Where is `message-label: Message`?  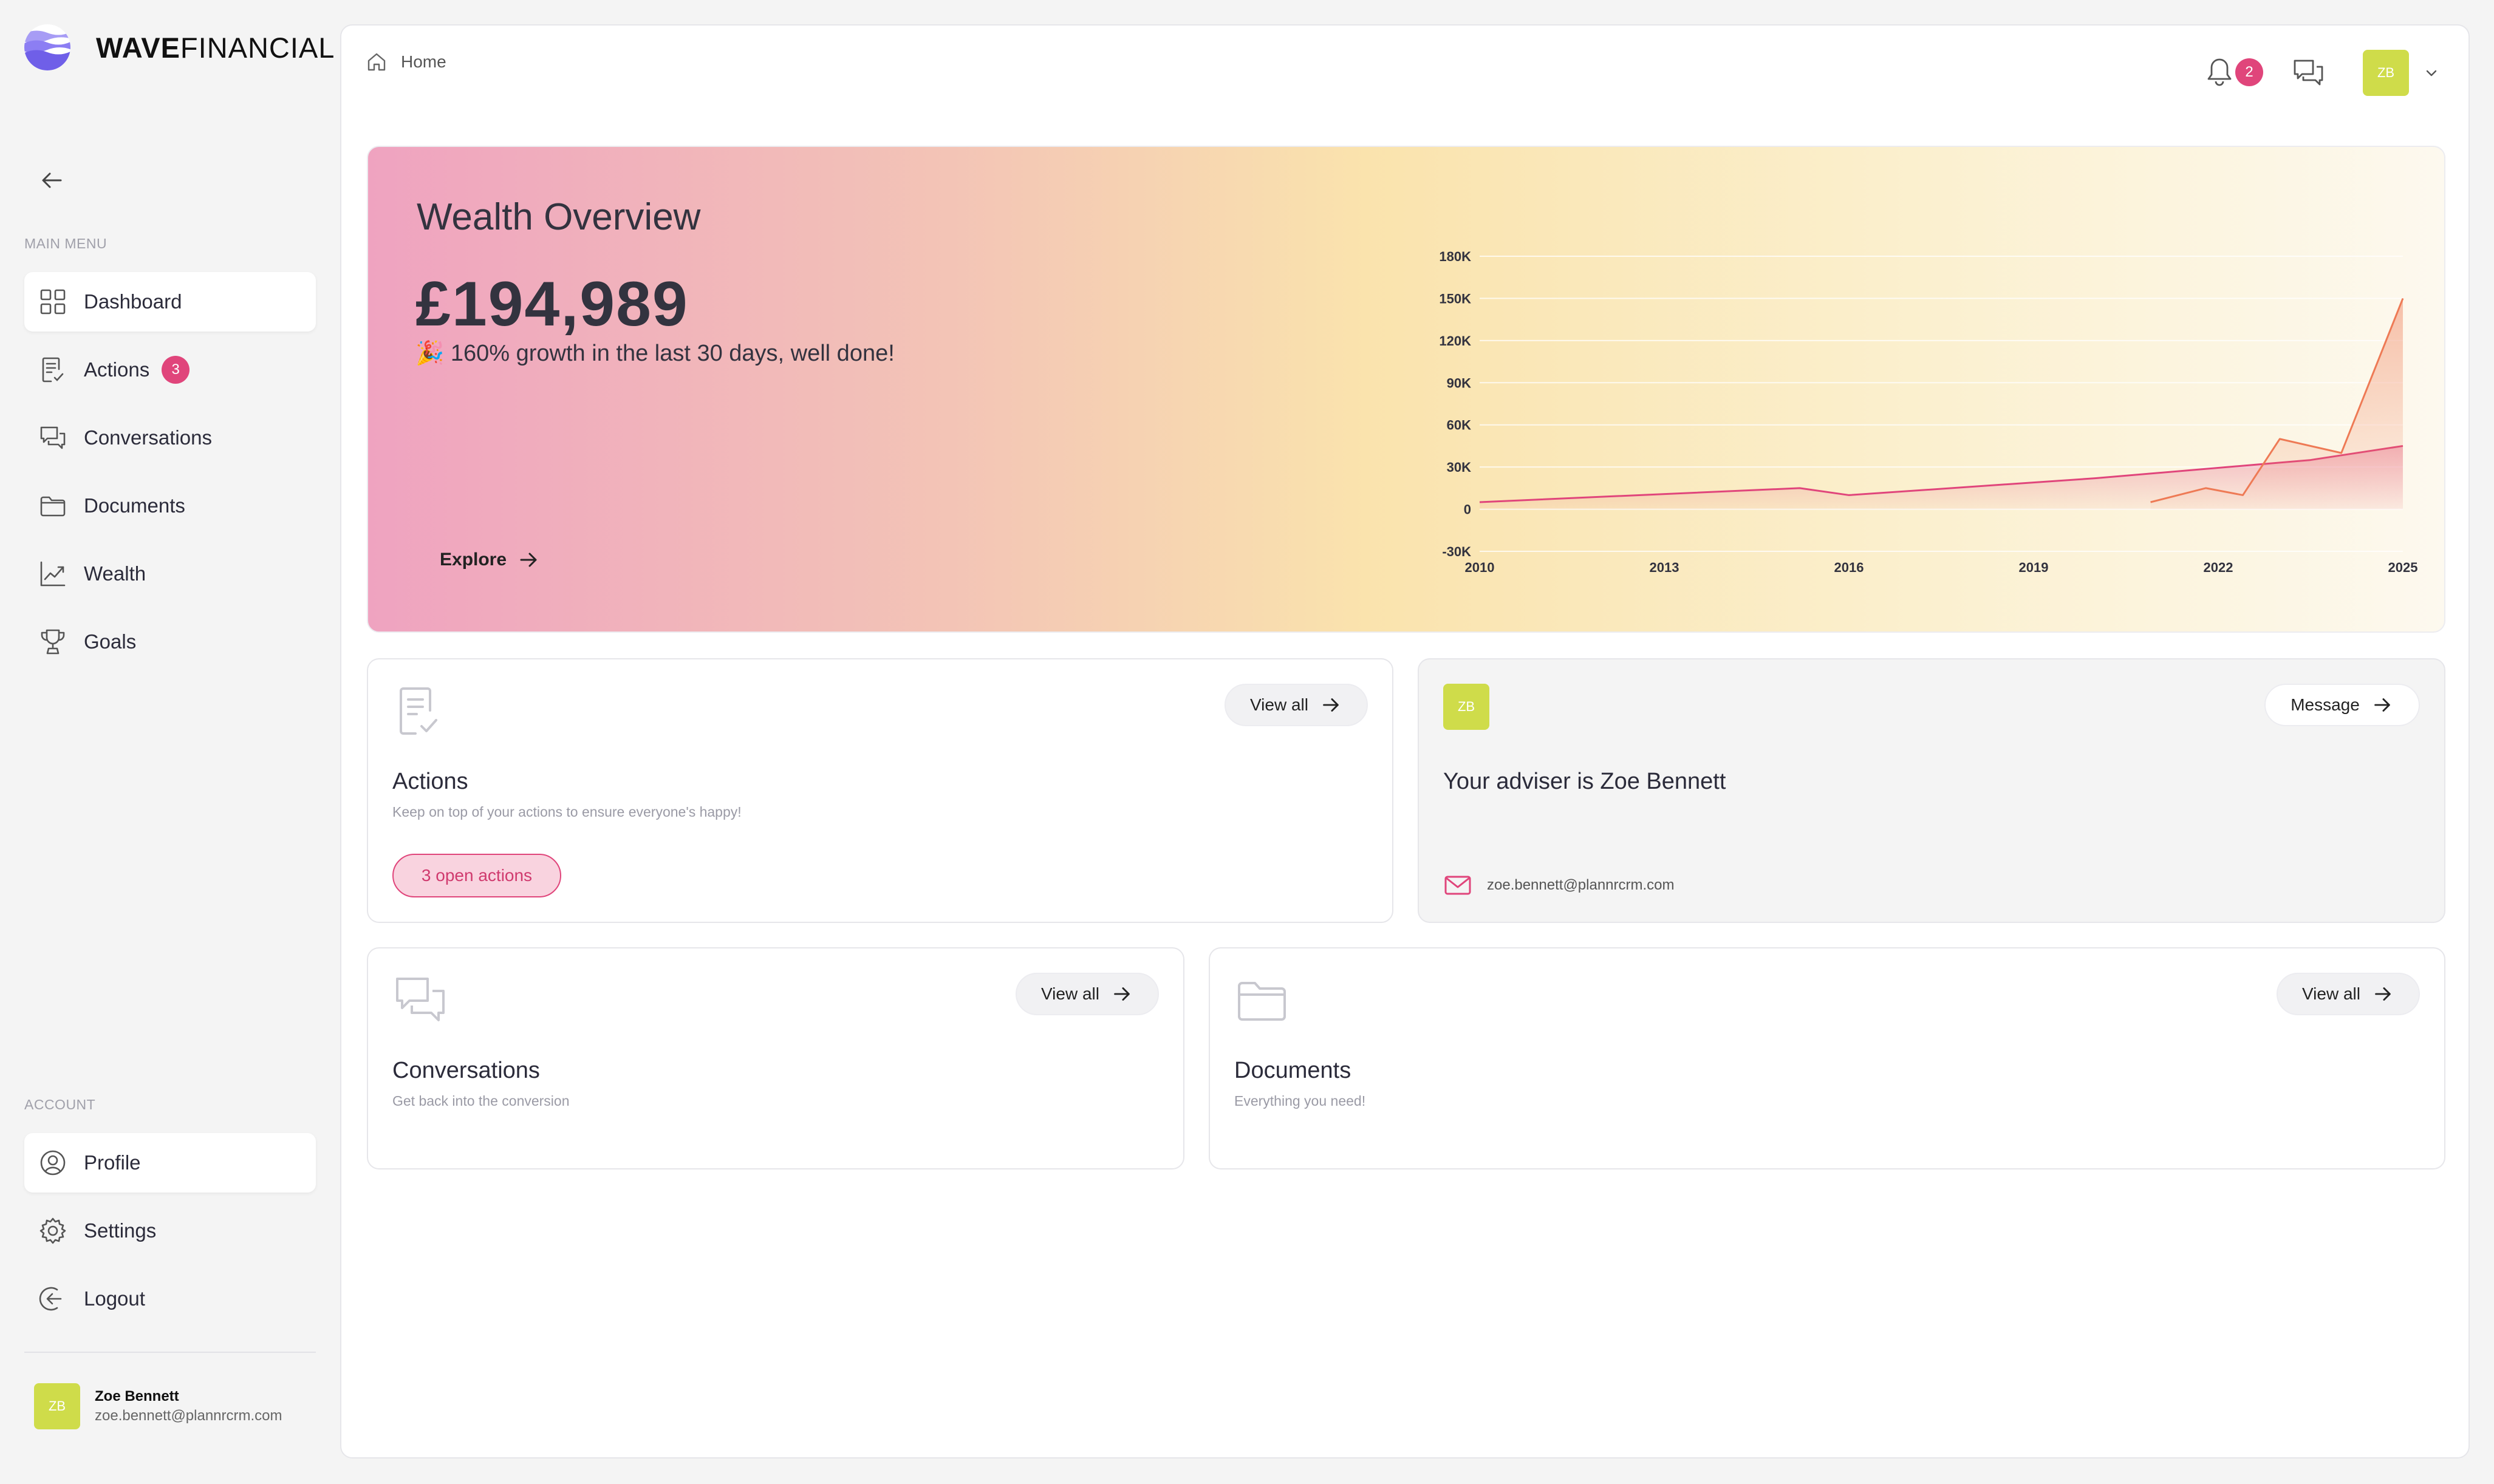
message-label: Message is located at coordinates (2325, 704).